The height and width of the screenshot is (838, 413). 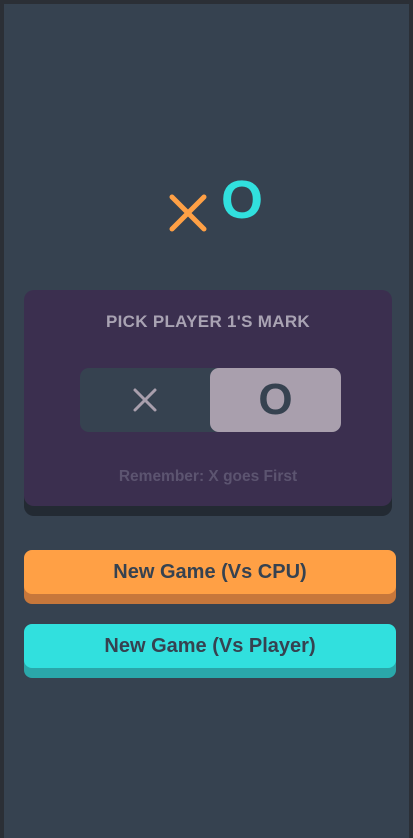 I want to click on card-title: PICK PLAYER 1'S MARK, so click(x=207, y=321).